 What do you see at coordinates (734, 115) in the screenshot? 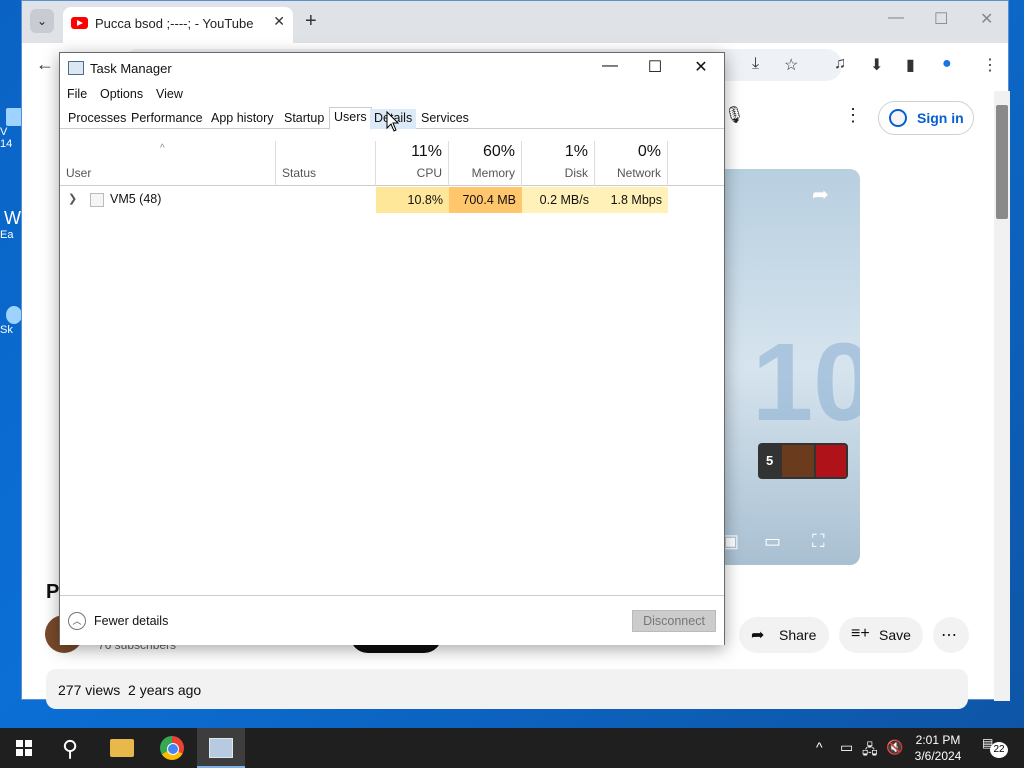
I see `mic-icon: 🎙` at bounding box center [734, 115].